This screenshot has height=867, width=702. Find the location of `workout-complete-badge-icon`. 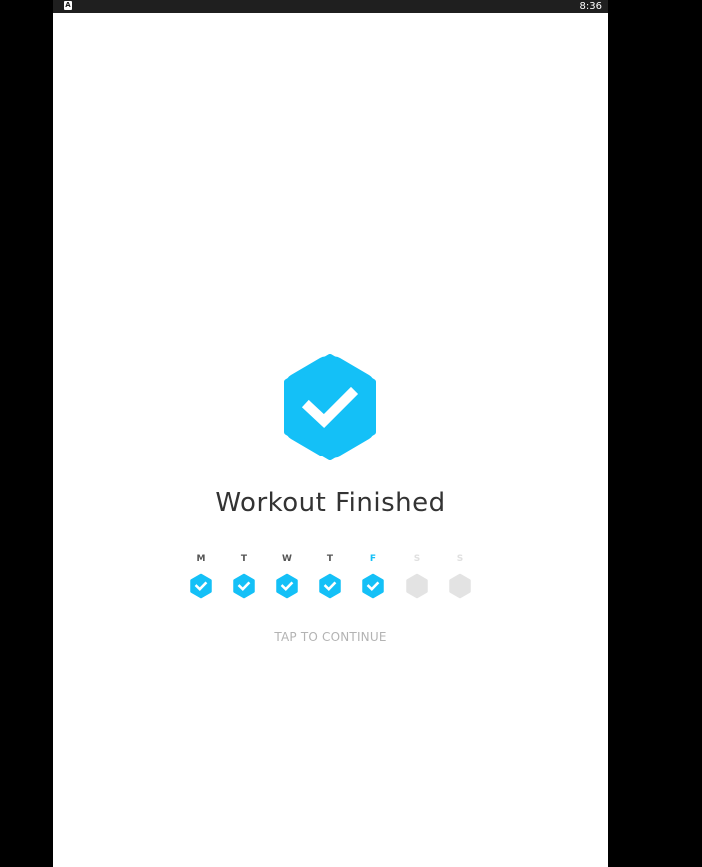

workout-complete-badge-icon is located at coordinates (330, 407).